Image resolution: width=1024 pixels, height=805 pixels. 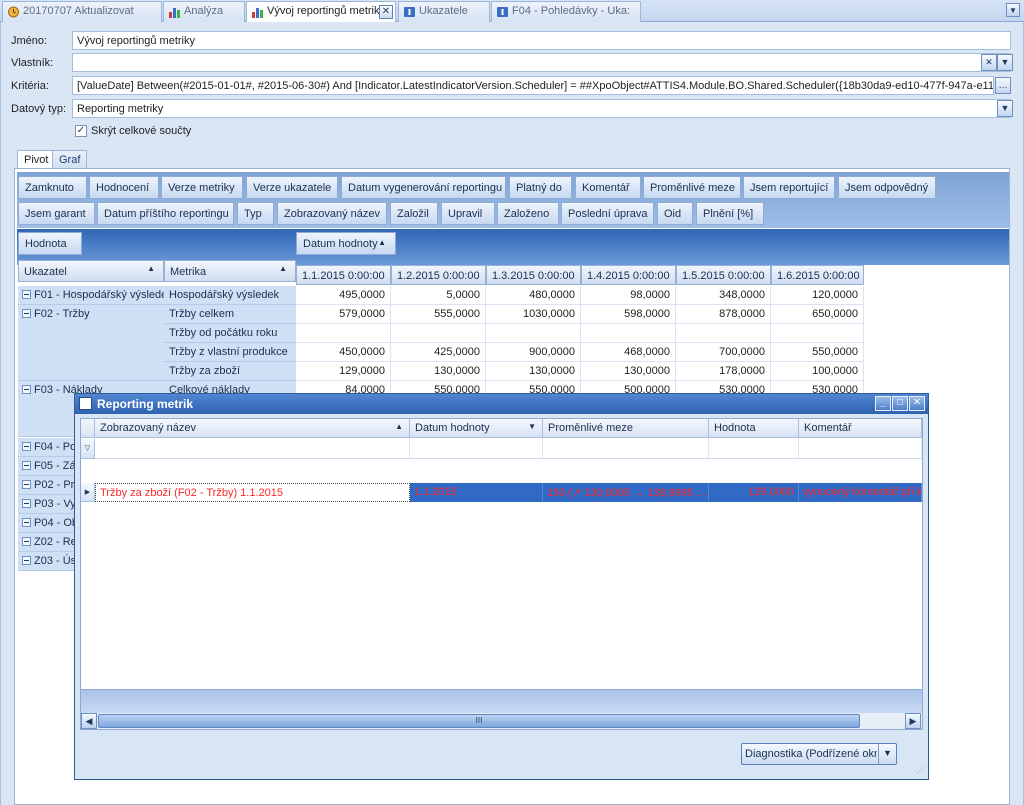 What do you see at coordinates (82, 11) in the screenshot?
I see `tab-aktualizovat: 20170707 Aktualizovat` at bounding box center [82, 11].